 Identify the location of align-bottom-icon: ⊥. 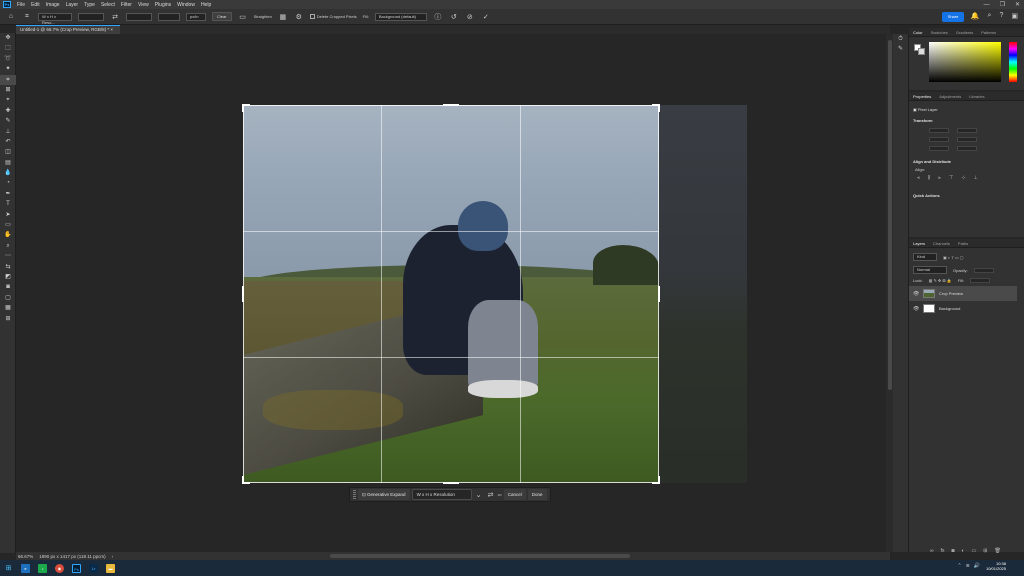
(976, 178).